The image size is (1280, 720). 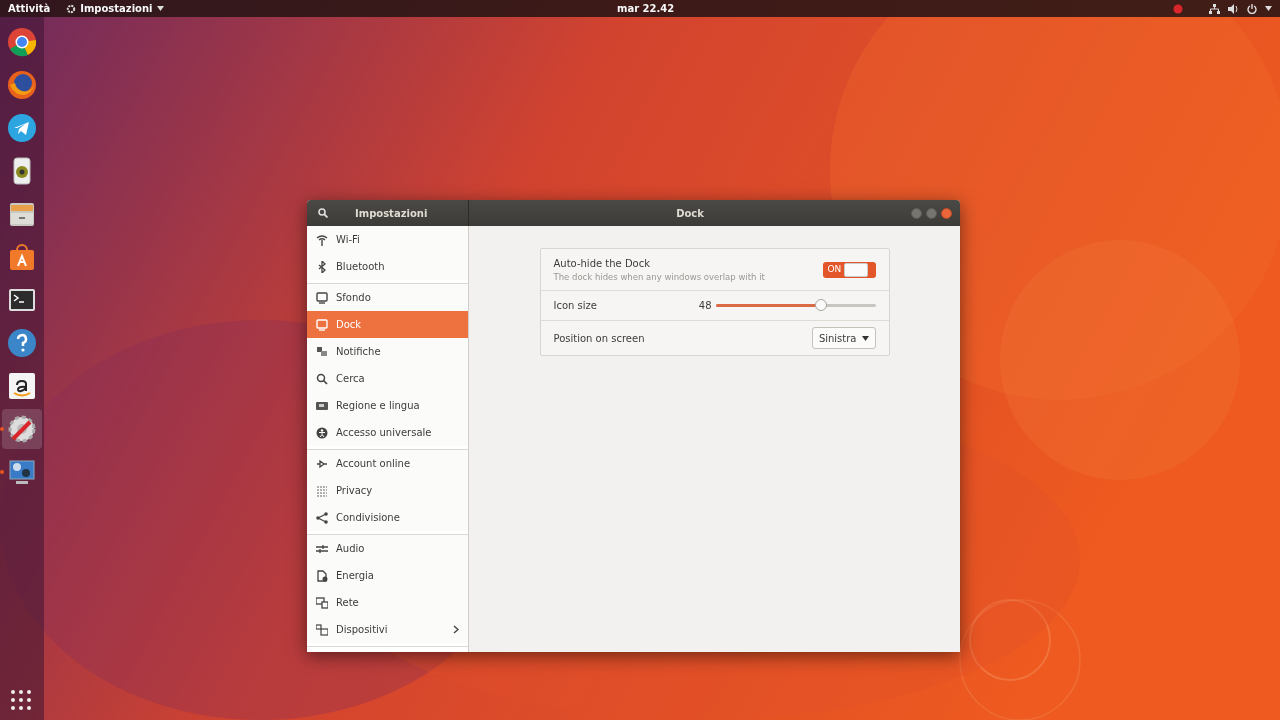 What do you see at coordinates (322, 548) in the screenshot?
I see `sliders-icon` at bounding box center [322, 548].